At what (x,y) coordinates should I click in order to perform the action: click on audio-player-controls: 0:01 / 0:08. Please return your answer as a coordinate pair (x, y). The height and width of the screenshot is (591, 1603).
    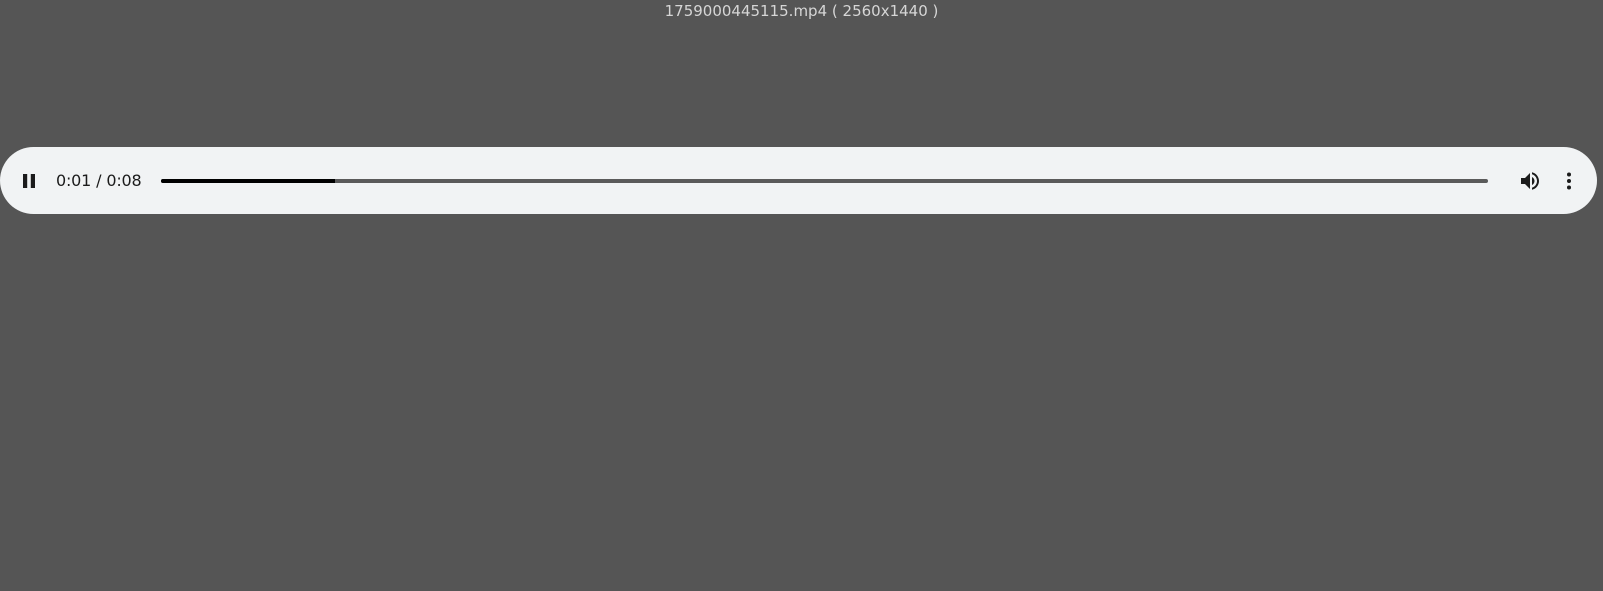
    Looking at the image, I should click on (798, 180).